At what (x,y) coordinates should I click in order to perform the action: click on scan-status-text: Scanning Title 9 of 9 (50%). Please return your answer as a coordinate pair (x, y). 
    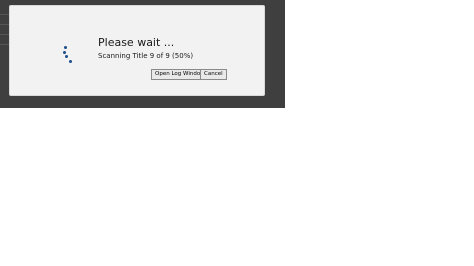
    Looking at the image, I should click on (146, 56).